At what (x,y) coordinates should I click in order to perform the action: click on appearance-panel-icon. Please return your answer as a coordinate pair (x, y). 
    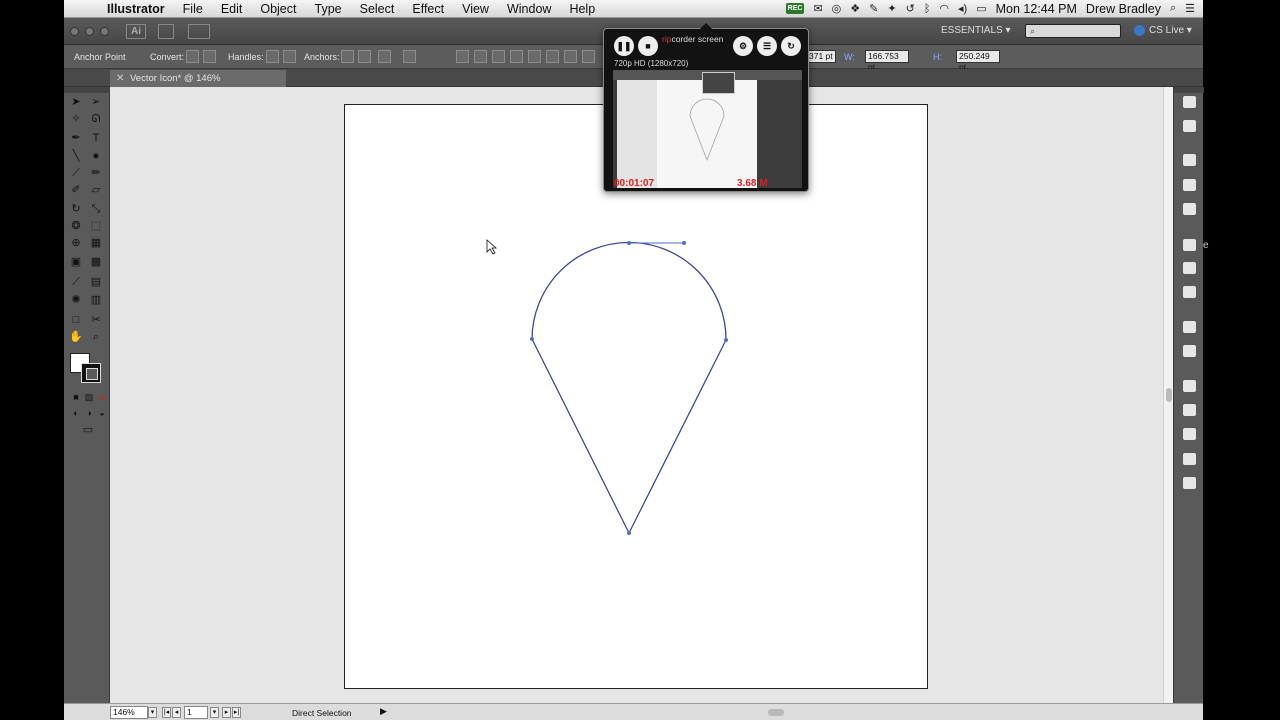
    Looking at the image, I should click on (1189, 327).